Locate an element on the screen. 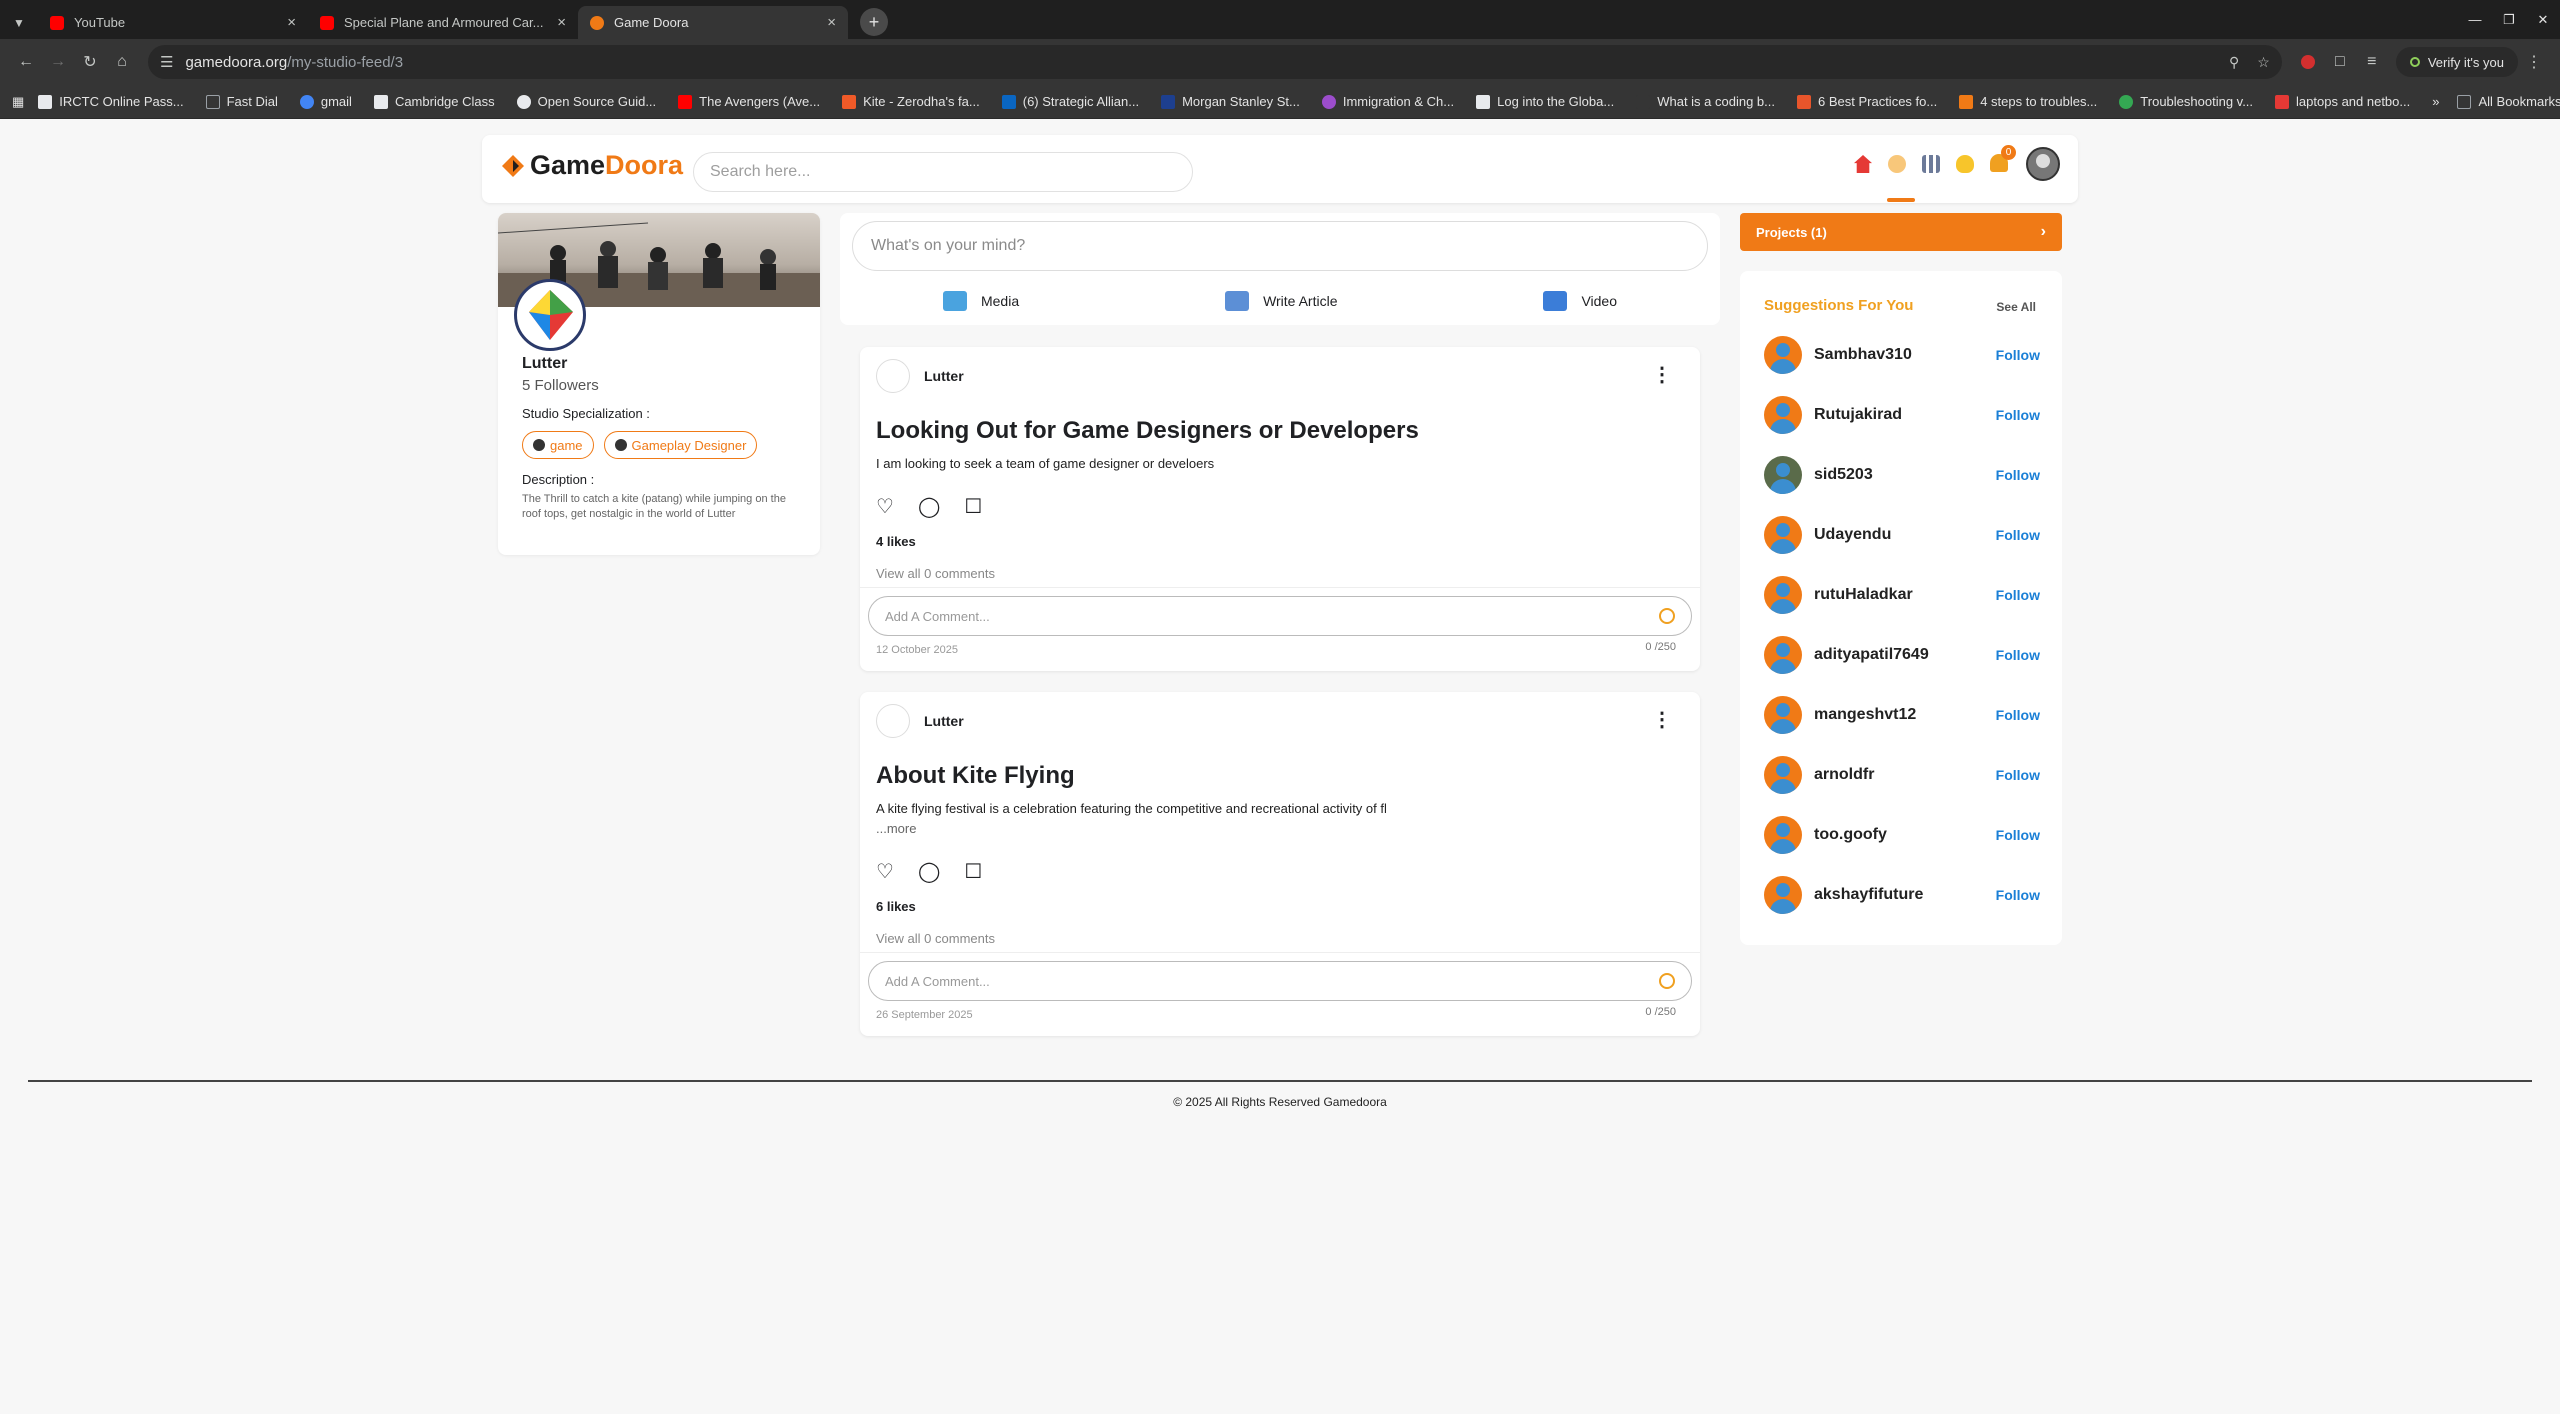 This screenshot has width=2560, height=1414. followers-count: 5 Followers is located at coordinates (560, 385).